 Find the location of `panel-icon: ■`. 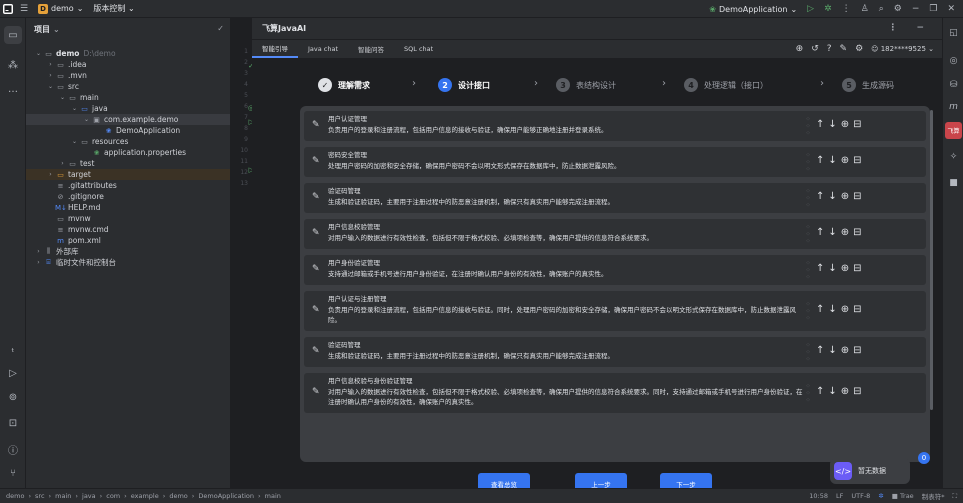

panel-icon: ■ is located at coordinates (953, 182).